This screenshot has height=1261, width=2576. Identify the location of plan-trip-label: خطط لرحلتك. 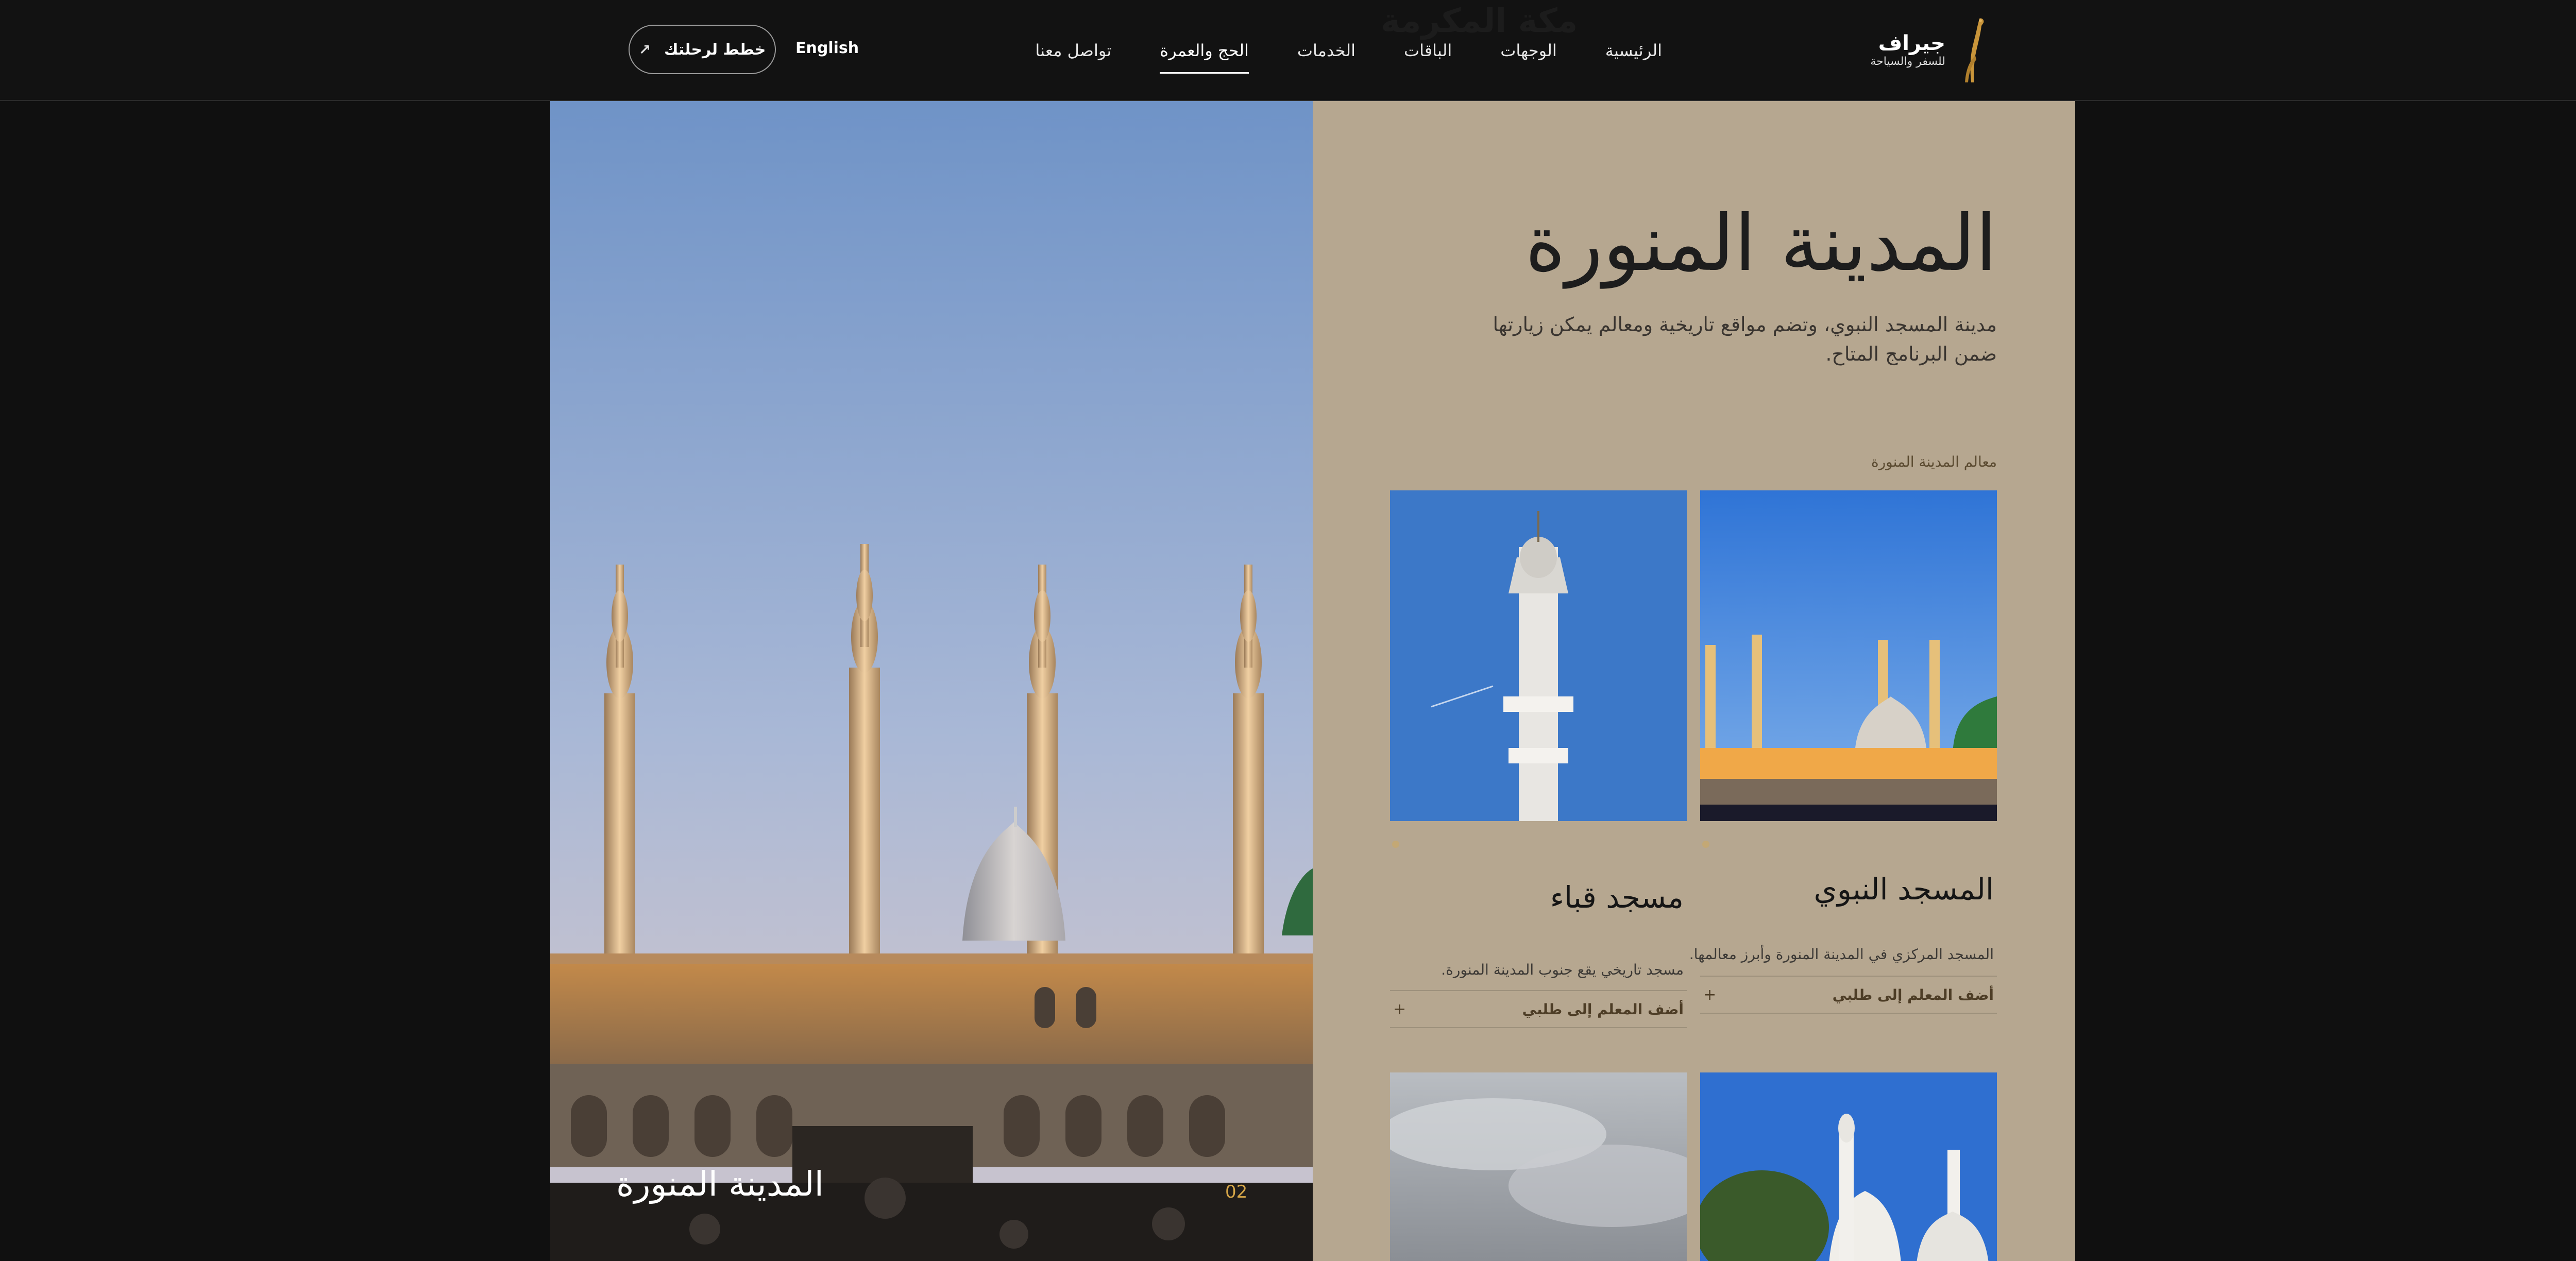
(715, 49).